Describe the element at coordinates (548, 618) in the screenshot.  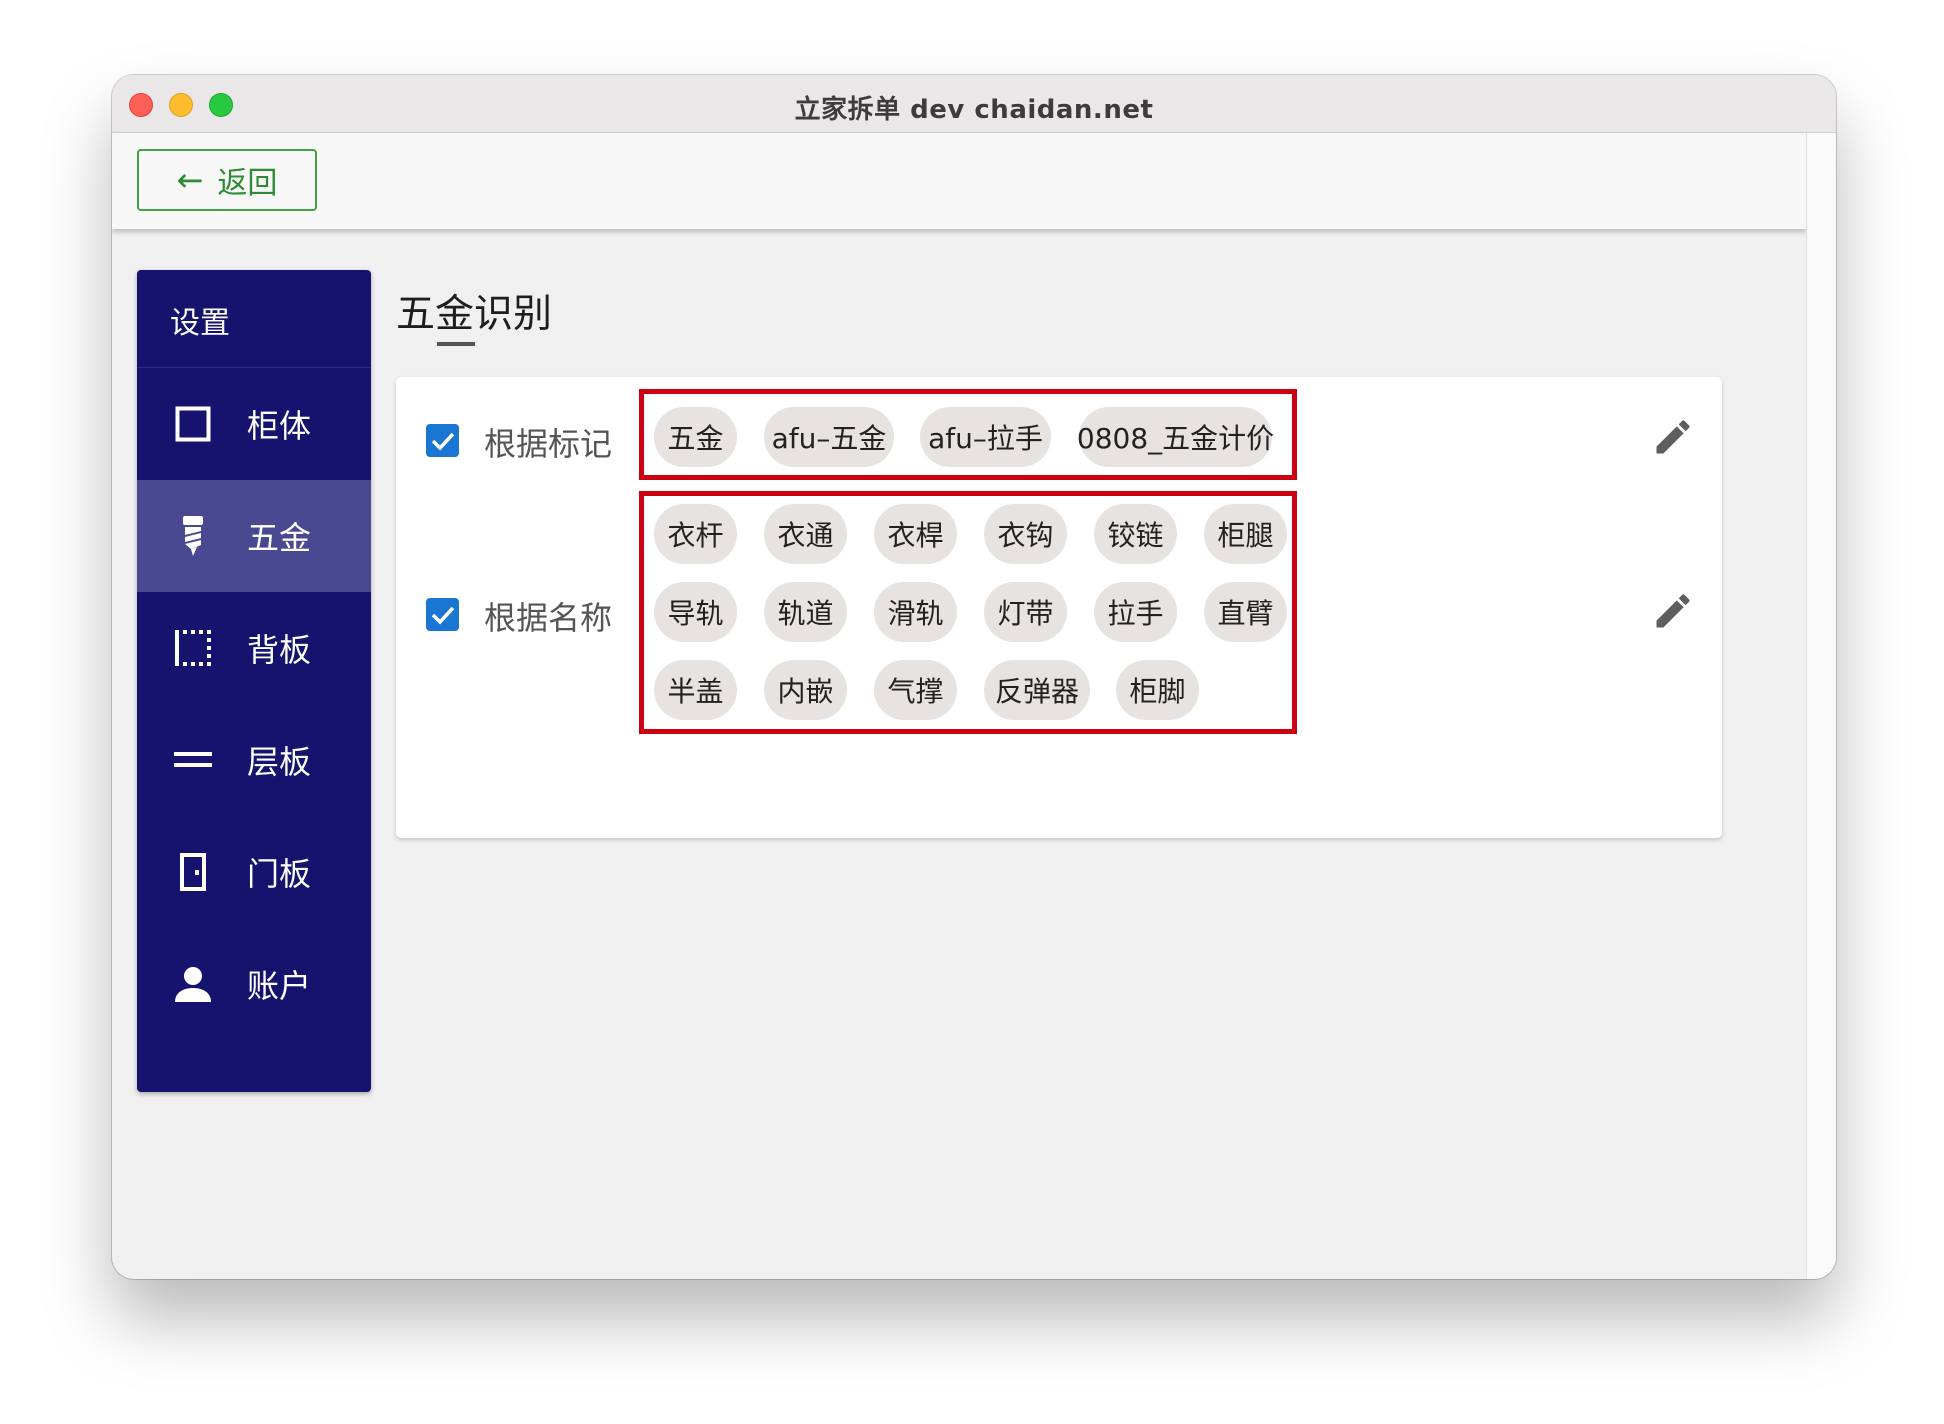
I see `name-rule-label: 根据名称` at that location.